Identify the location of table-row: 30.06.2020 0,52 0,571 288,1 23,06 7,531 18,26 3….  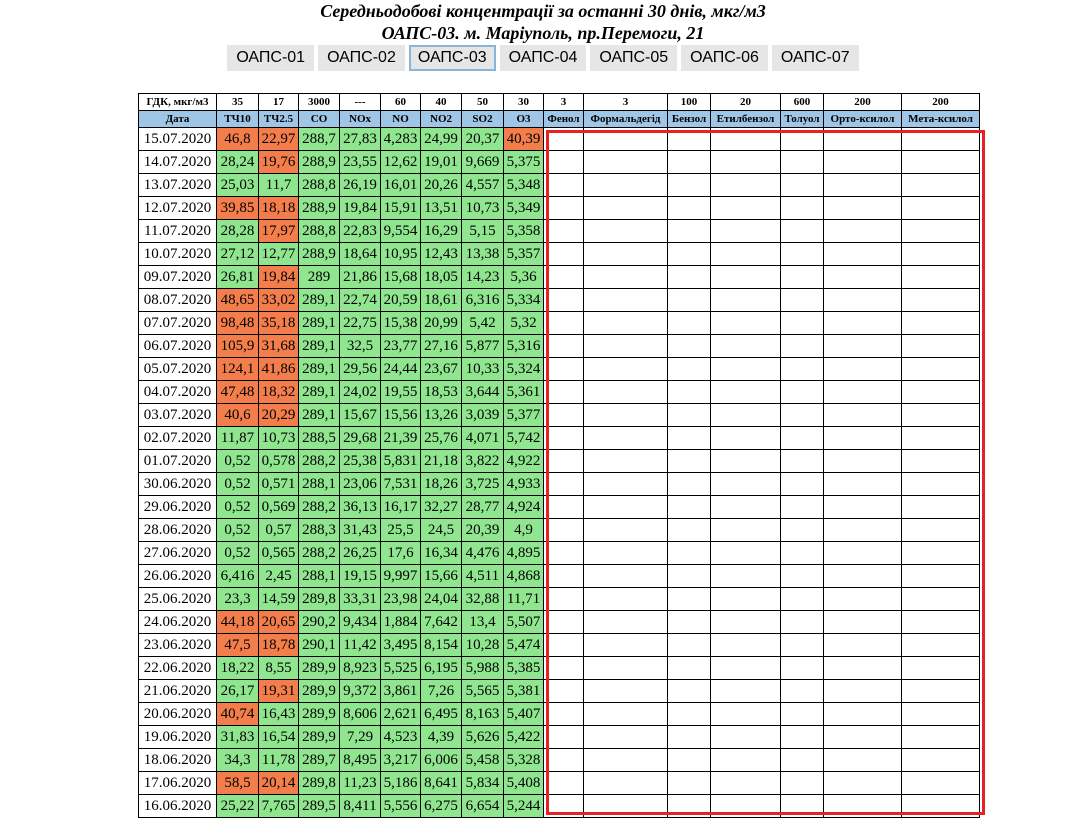
(559, 484).